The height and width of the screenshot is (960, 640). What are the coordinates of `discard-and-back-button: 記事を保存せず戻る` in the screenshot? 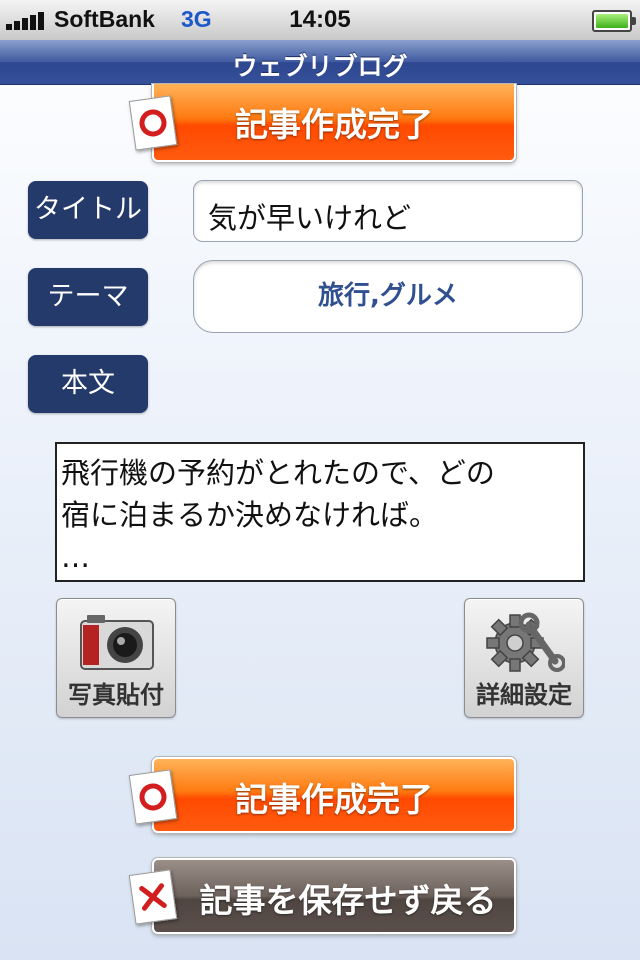 It's located at (334, 896).